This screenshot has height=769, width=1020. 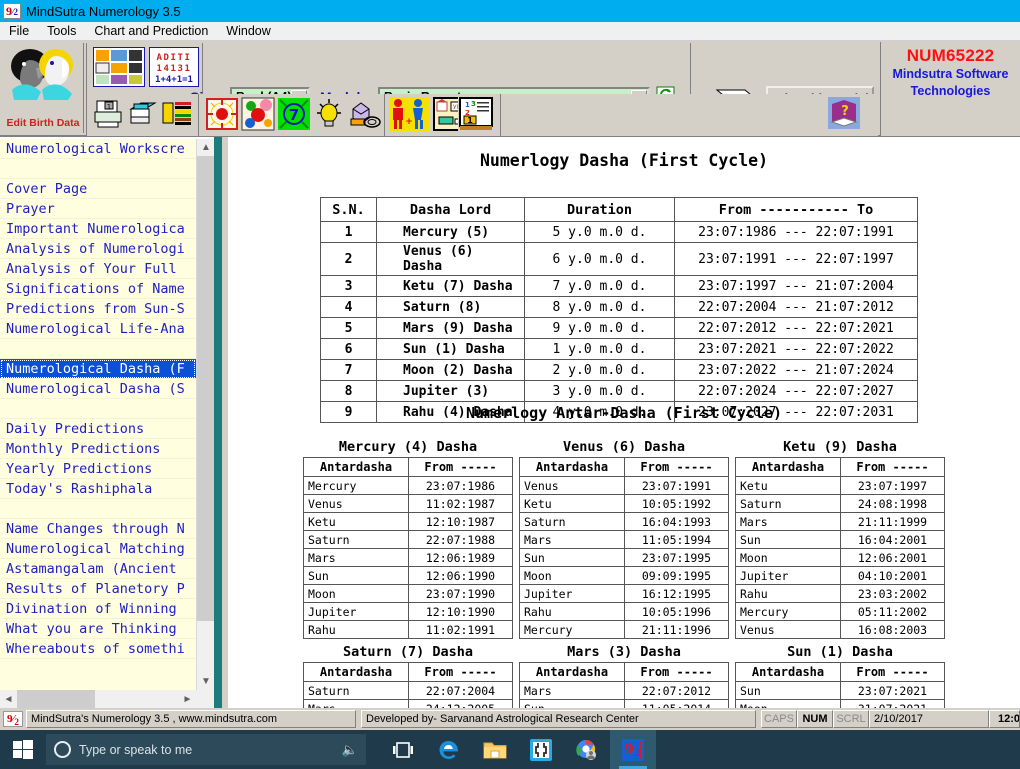 What do you see at coordinates (151, 31) in the screenshot?
I see `menu-item-chart-and-prediction: Chart and Prediction` at bounding box center [151, 31].